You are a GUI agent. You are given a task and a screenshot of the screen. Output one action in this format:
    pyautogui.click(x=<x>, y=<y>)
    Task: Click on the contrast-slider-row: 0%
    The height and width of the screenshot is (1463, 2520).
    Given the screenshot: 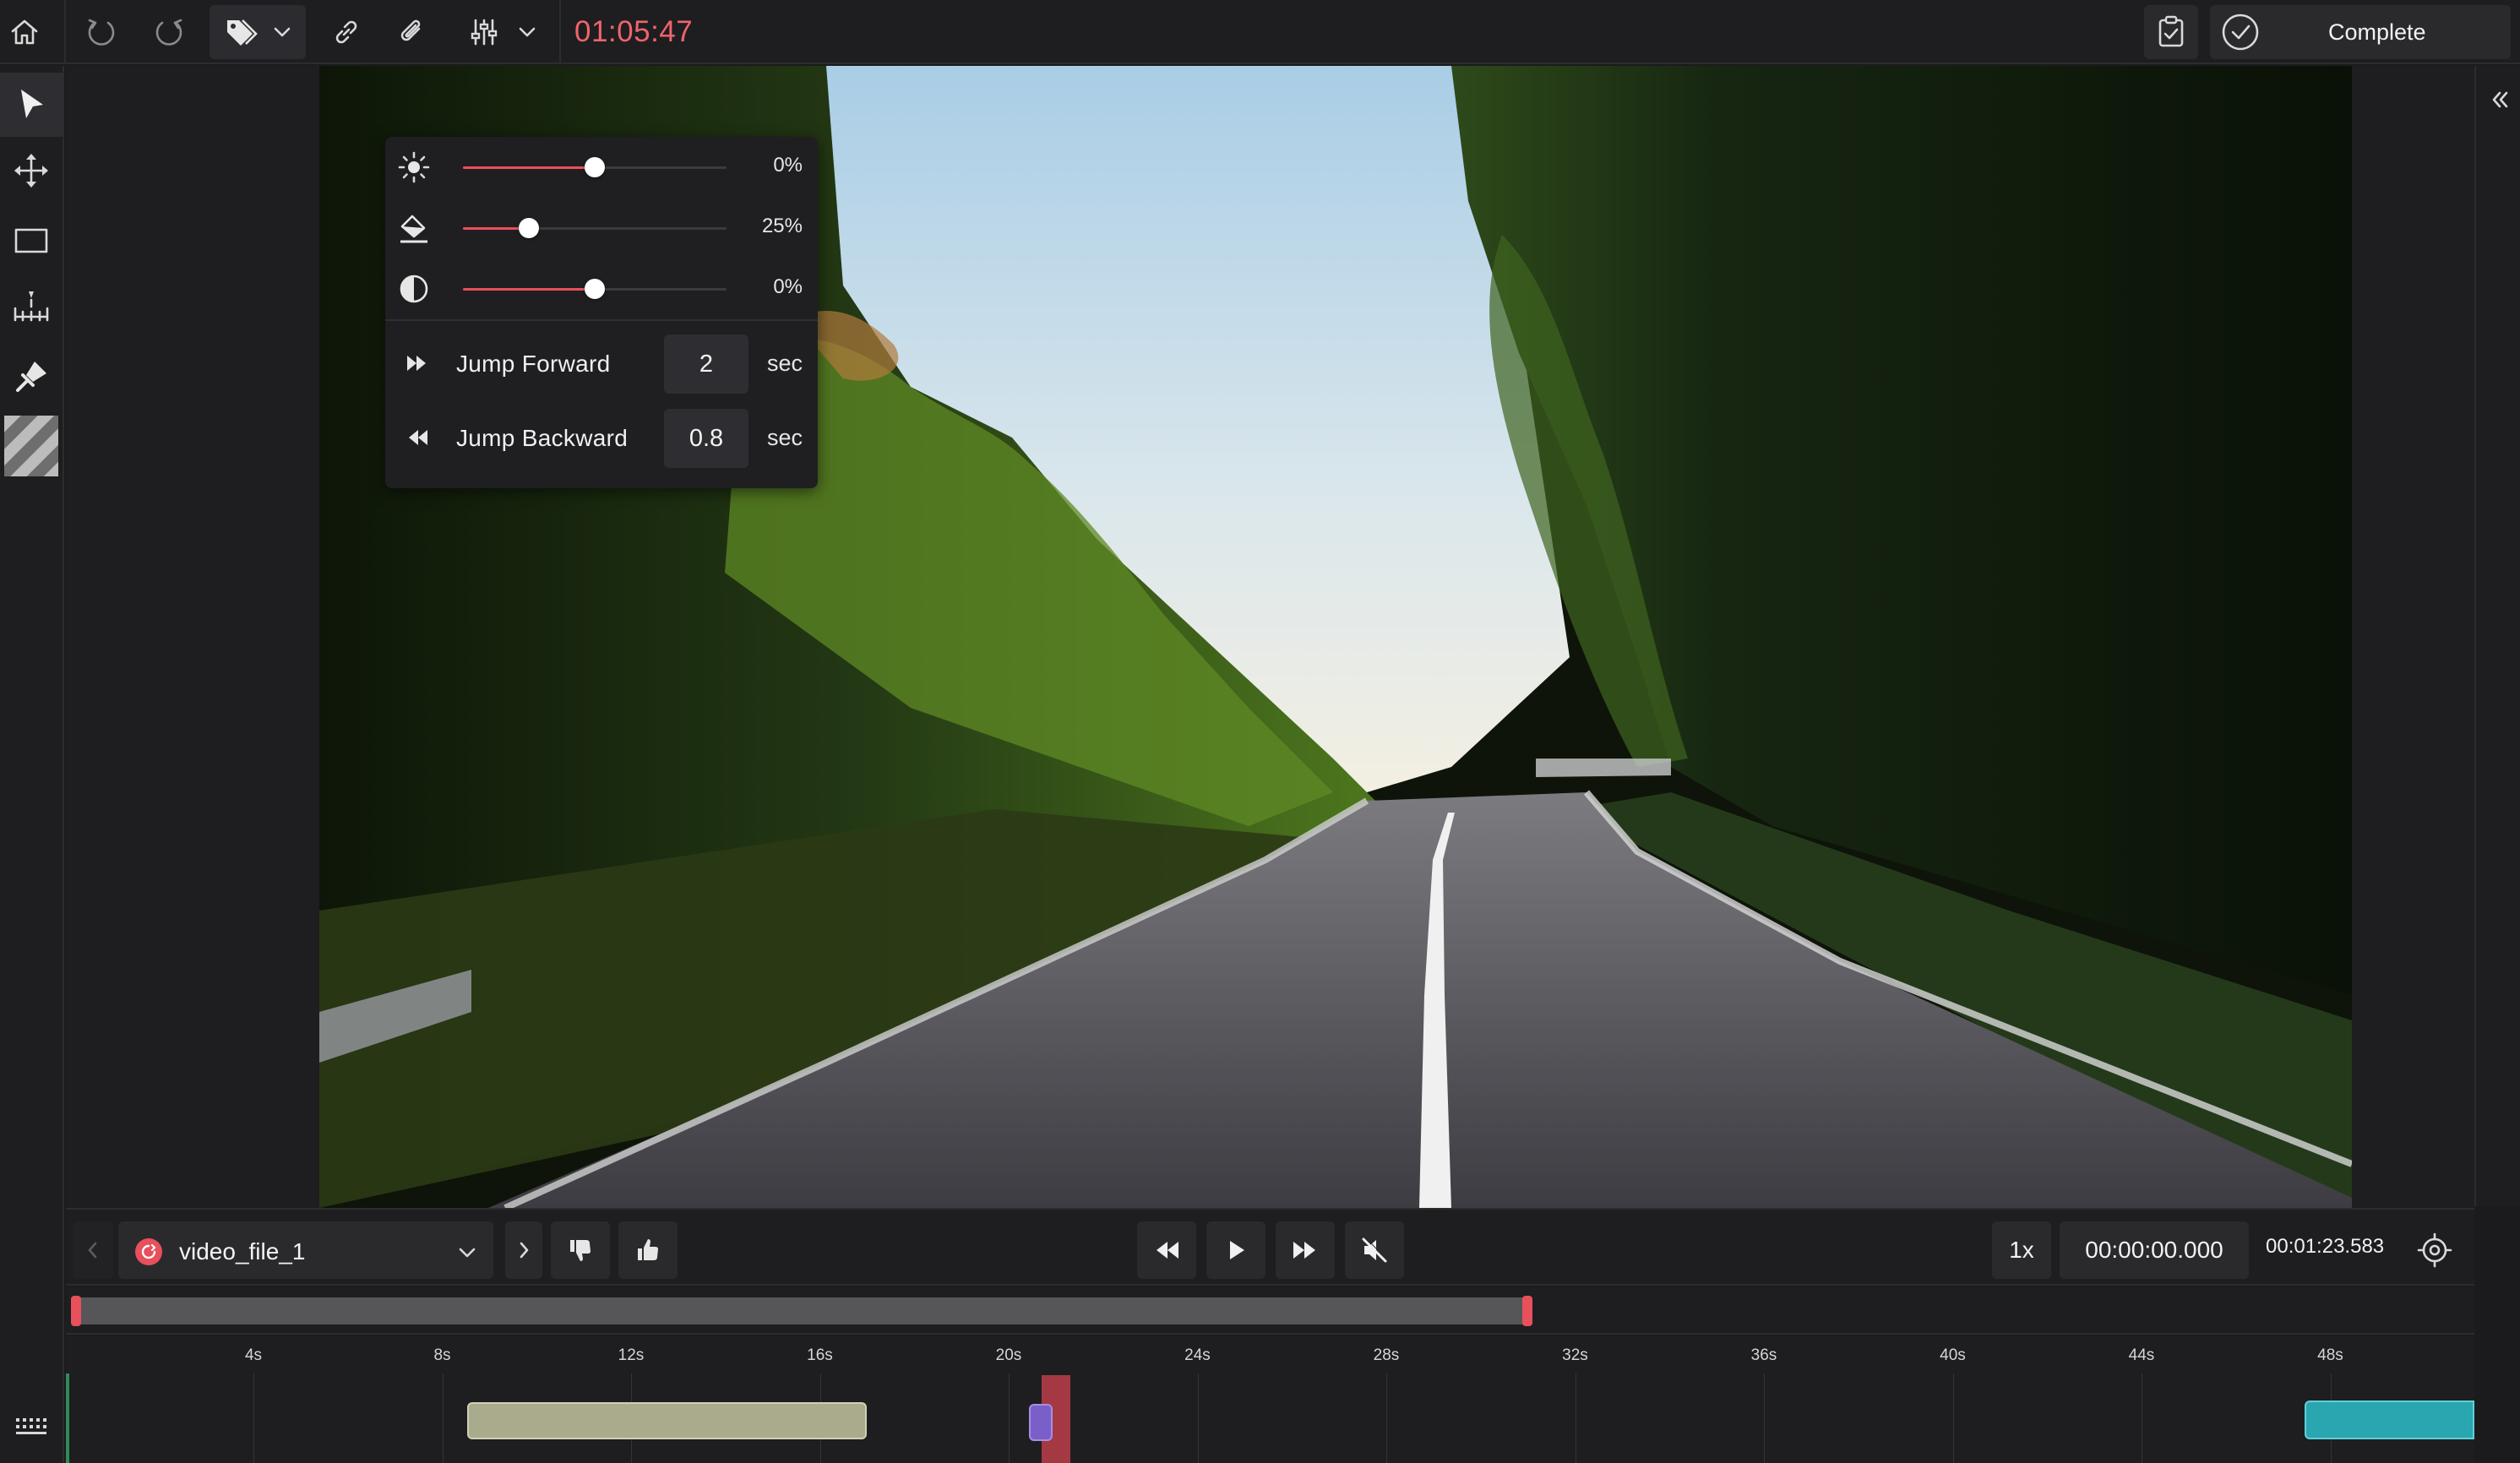 What is the action you would take?
    pyautogui.click(x=601, y=288)
    